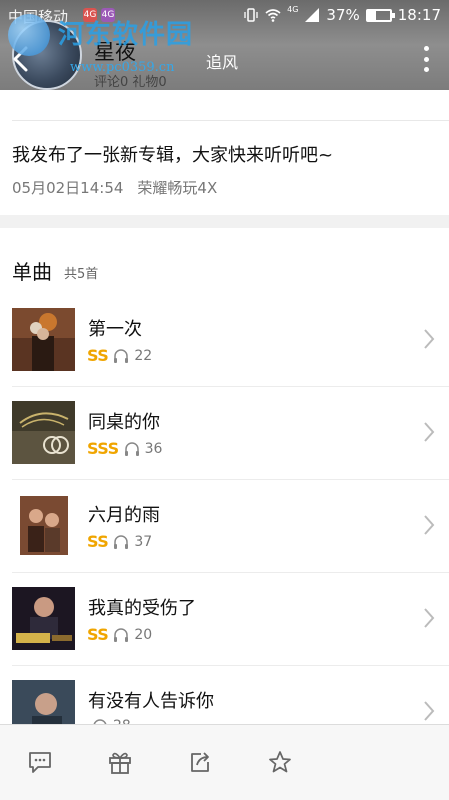  Describe the element at coordinates (224, 433) in the screenshot. I see `song-row: 同桌的你 SSS 36` at that location.